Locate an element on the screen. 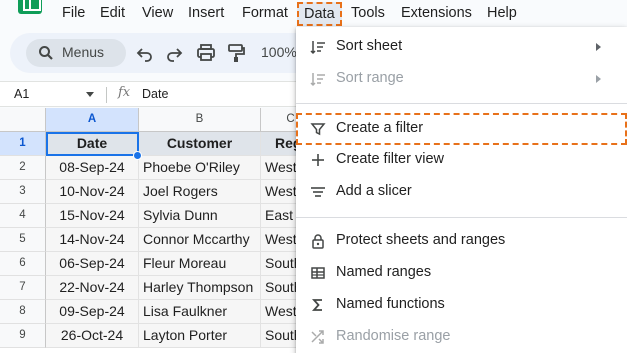 This screenshot has width=627, height=353. menu-file: File is located at coordinates (73, 13).